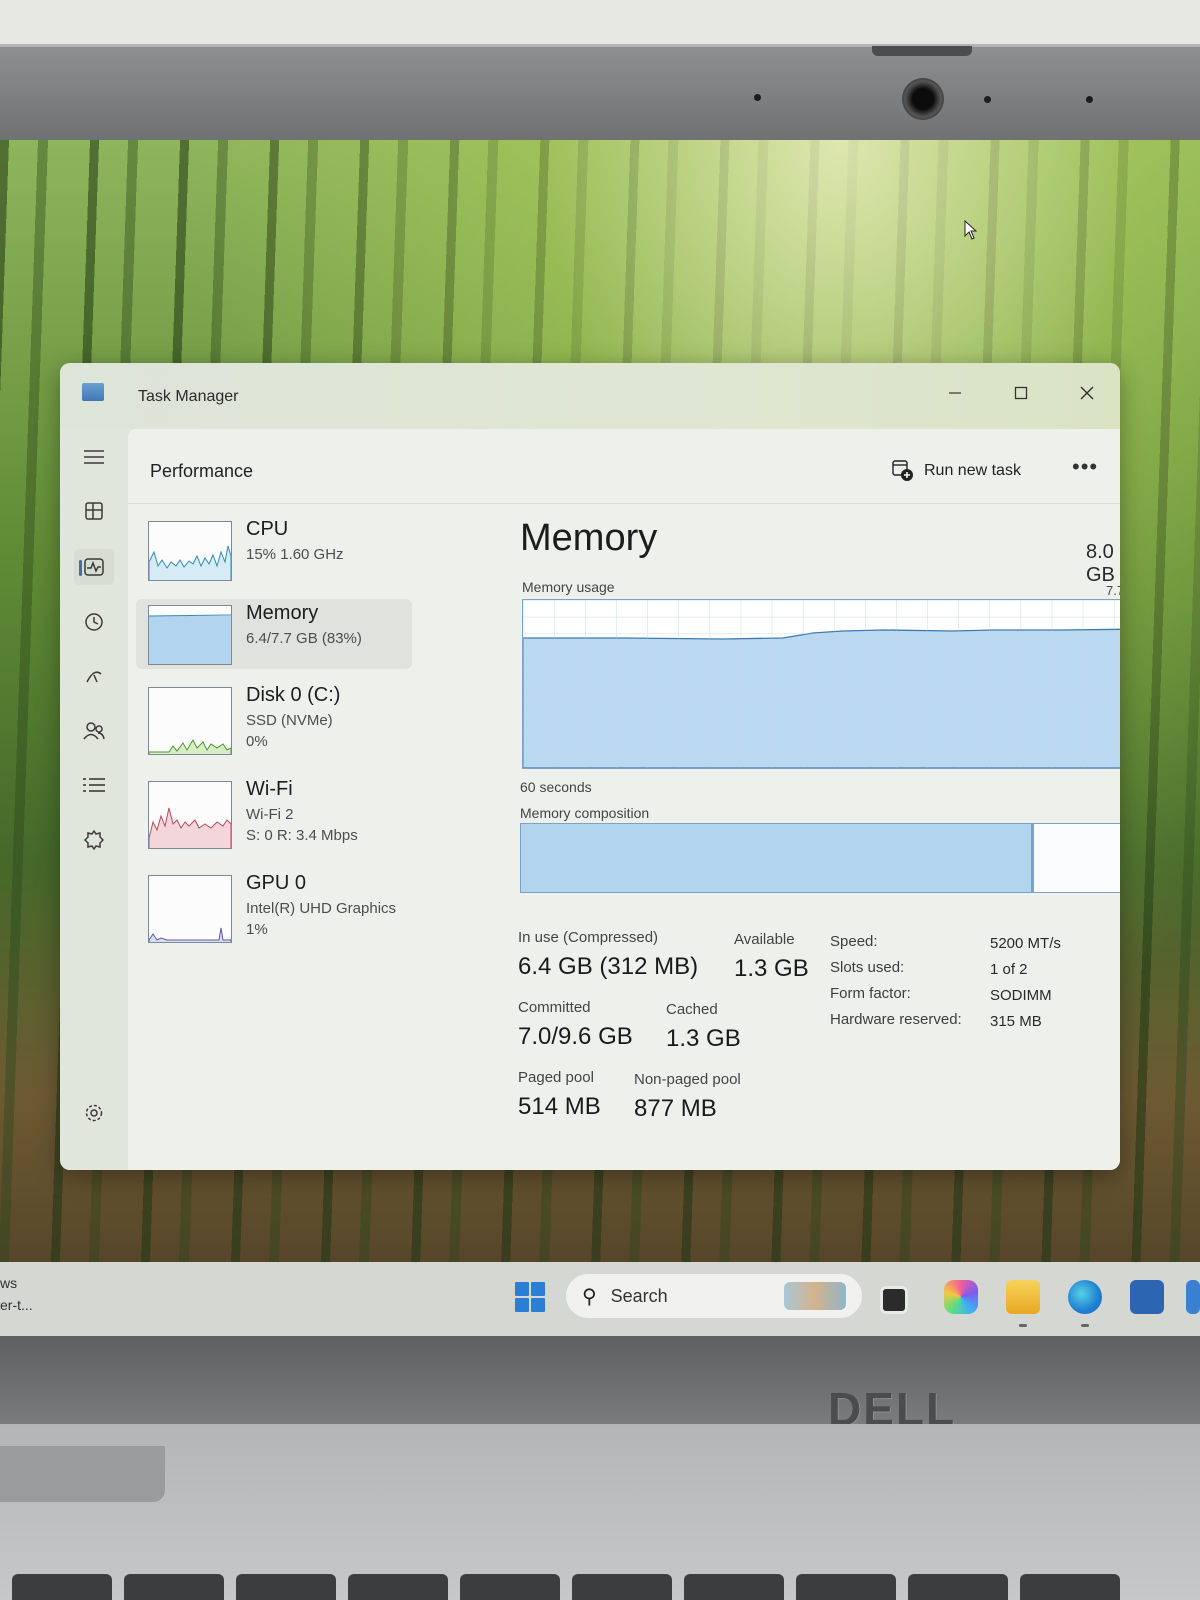  Describe the element at coordinates (575, 1036) in the screenshot. I see `committed-value: 7.0/9.6 GB` at that location.